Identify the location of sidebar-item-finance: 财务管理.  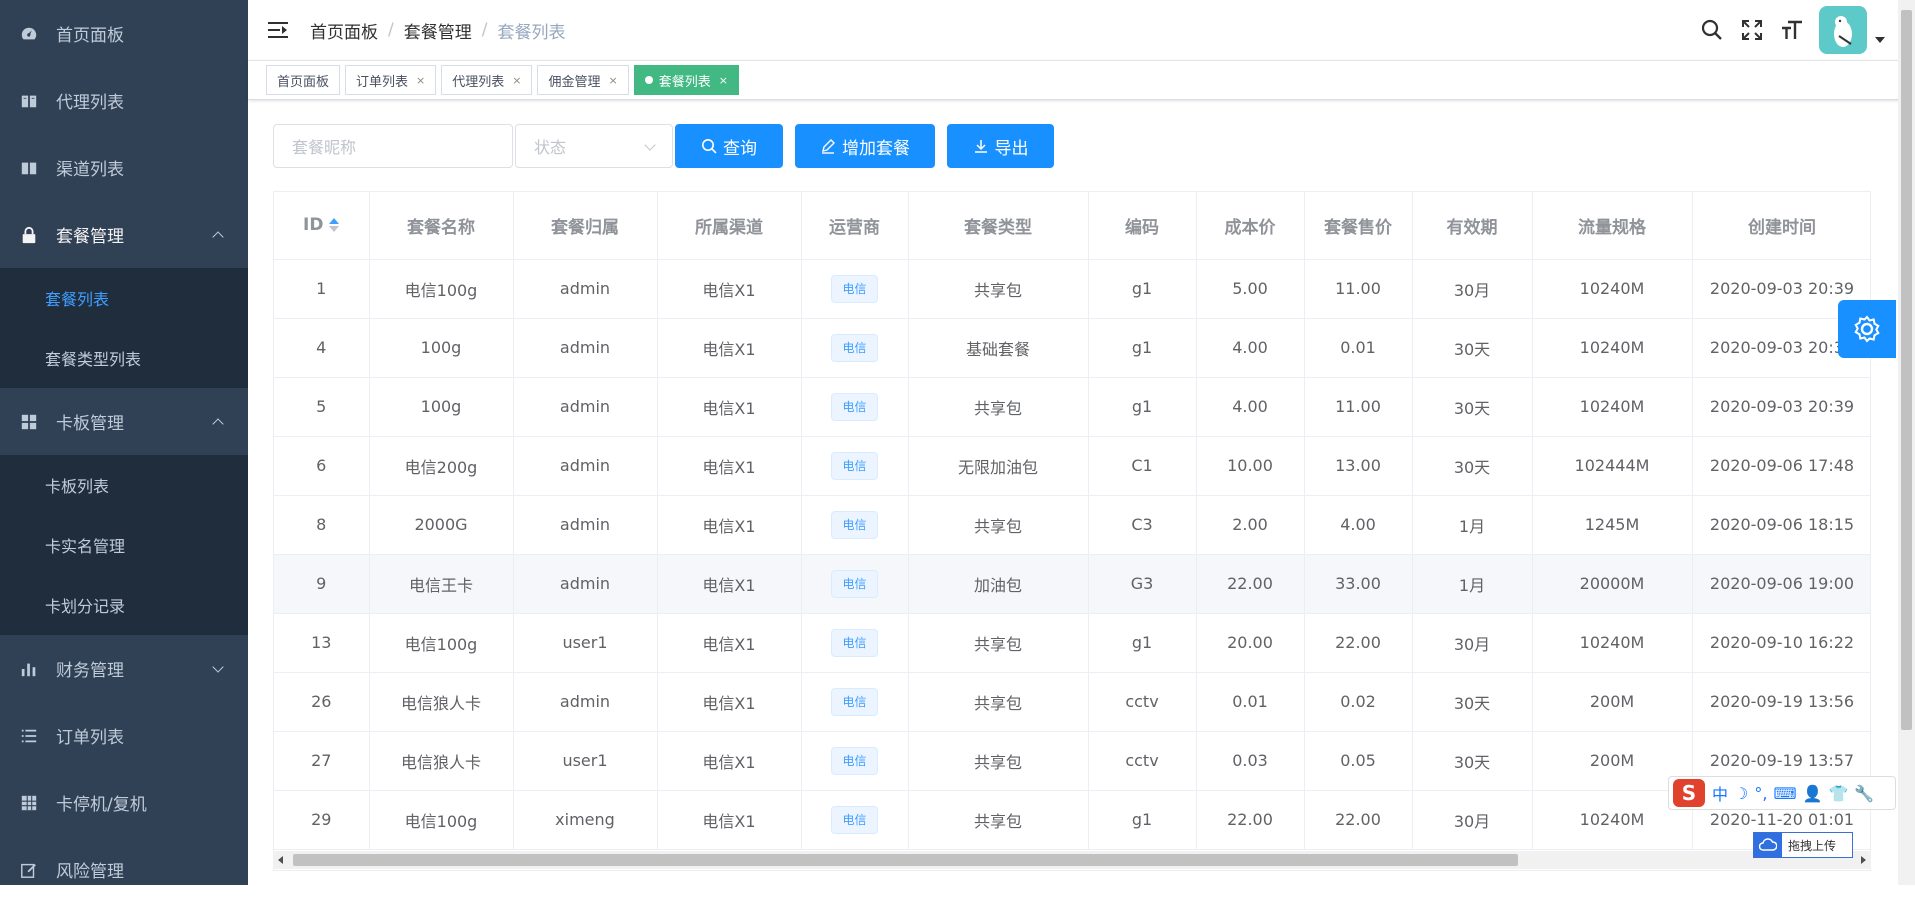
(124, 668).